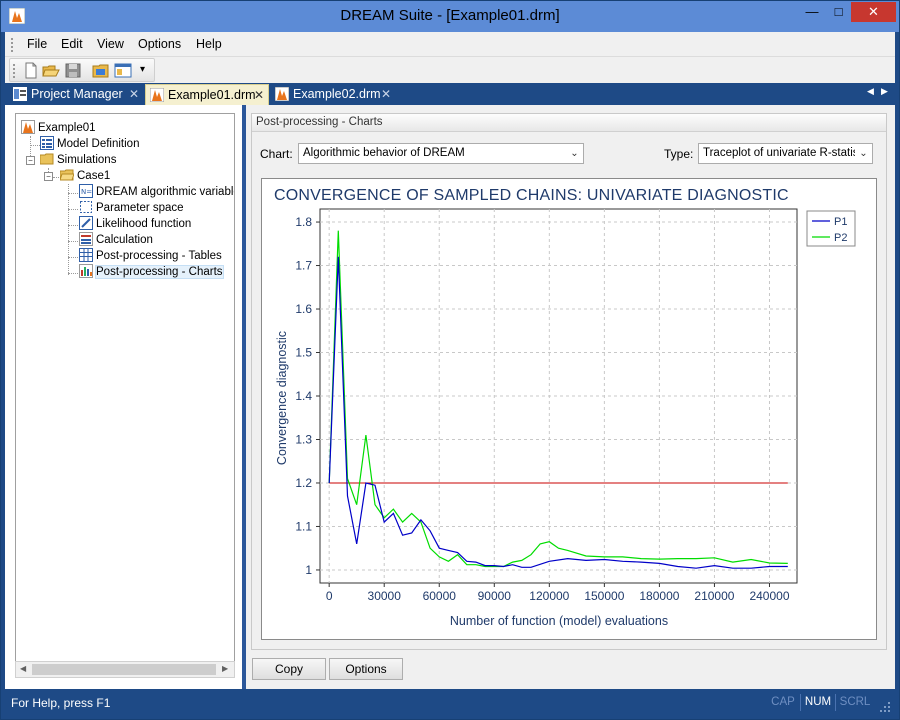 The width and height of the screenshot is (900, 720). I want to click on type-select: Traceplot of univariate R-statistic ⌄, so click(785, 153).